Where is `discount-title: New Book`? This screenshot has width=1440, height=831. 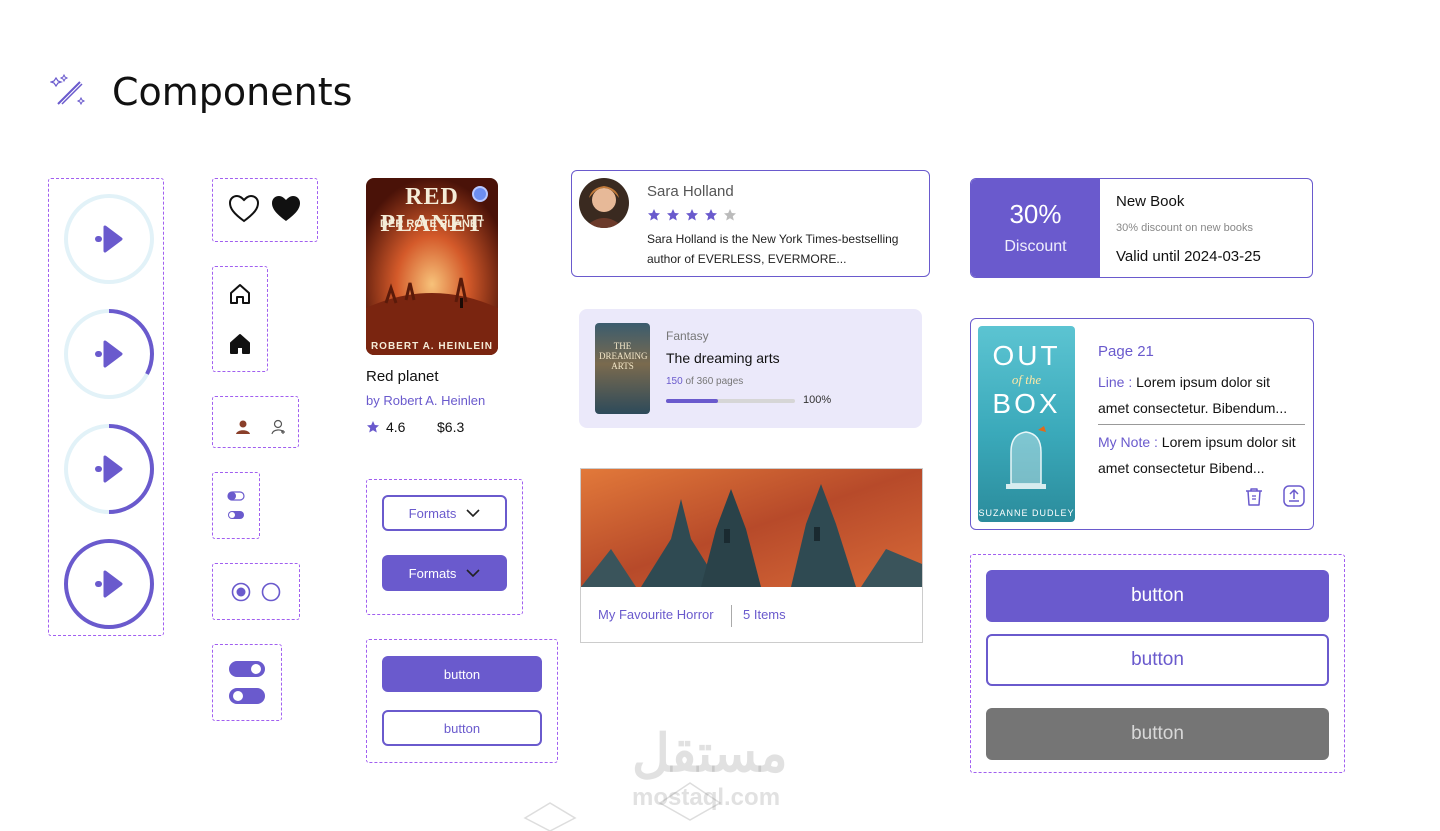 discount-title: New Book is located at coordinates (1150, 201).